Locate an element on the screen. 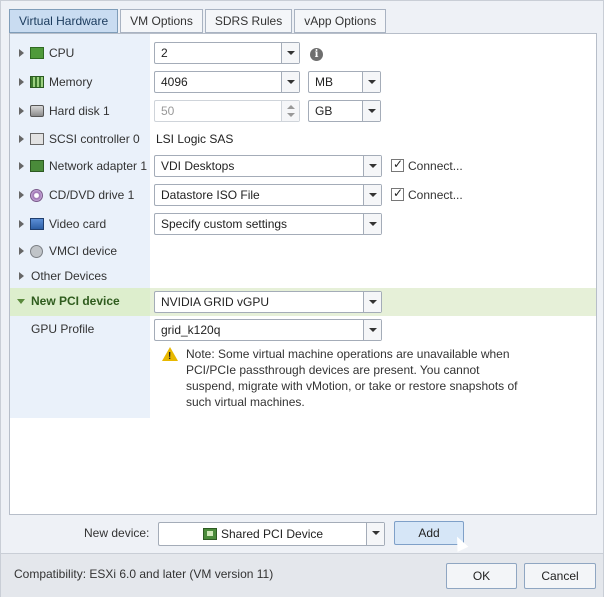 This screenshot has height=597, width=604. pci-device-select: NVIDIA GRID vGPU is located at coordinates (268, 302).